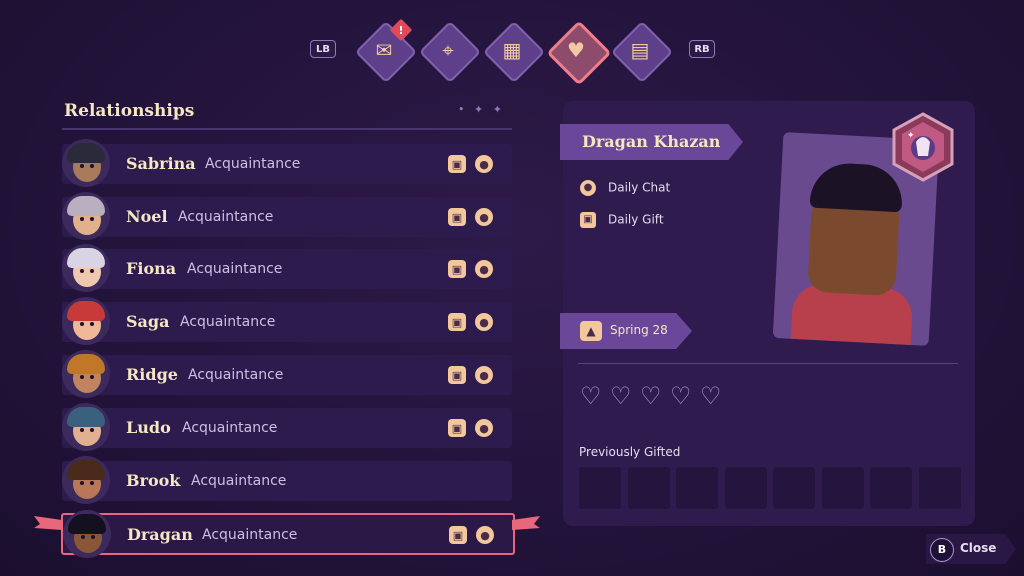 Image resolution: width=1024 pixels, height=576 pixels. Describe the element at coordinates (636, 219) in the screenshot. I see `daily-gift-label: Daily Gift` at that location.